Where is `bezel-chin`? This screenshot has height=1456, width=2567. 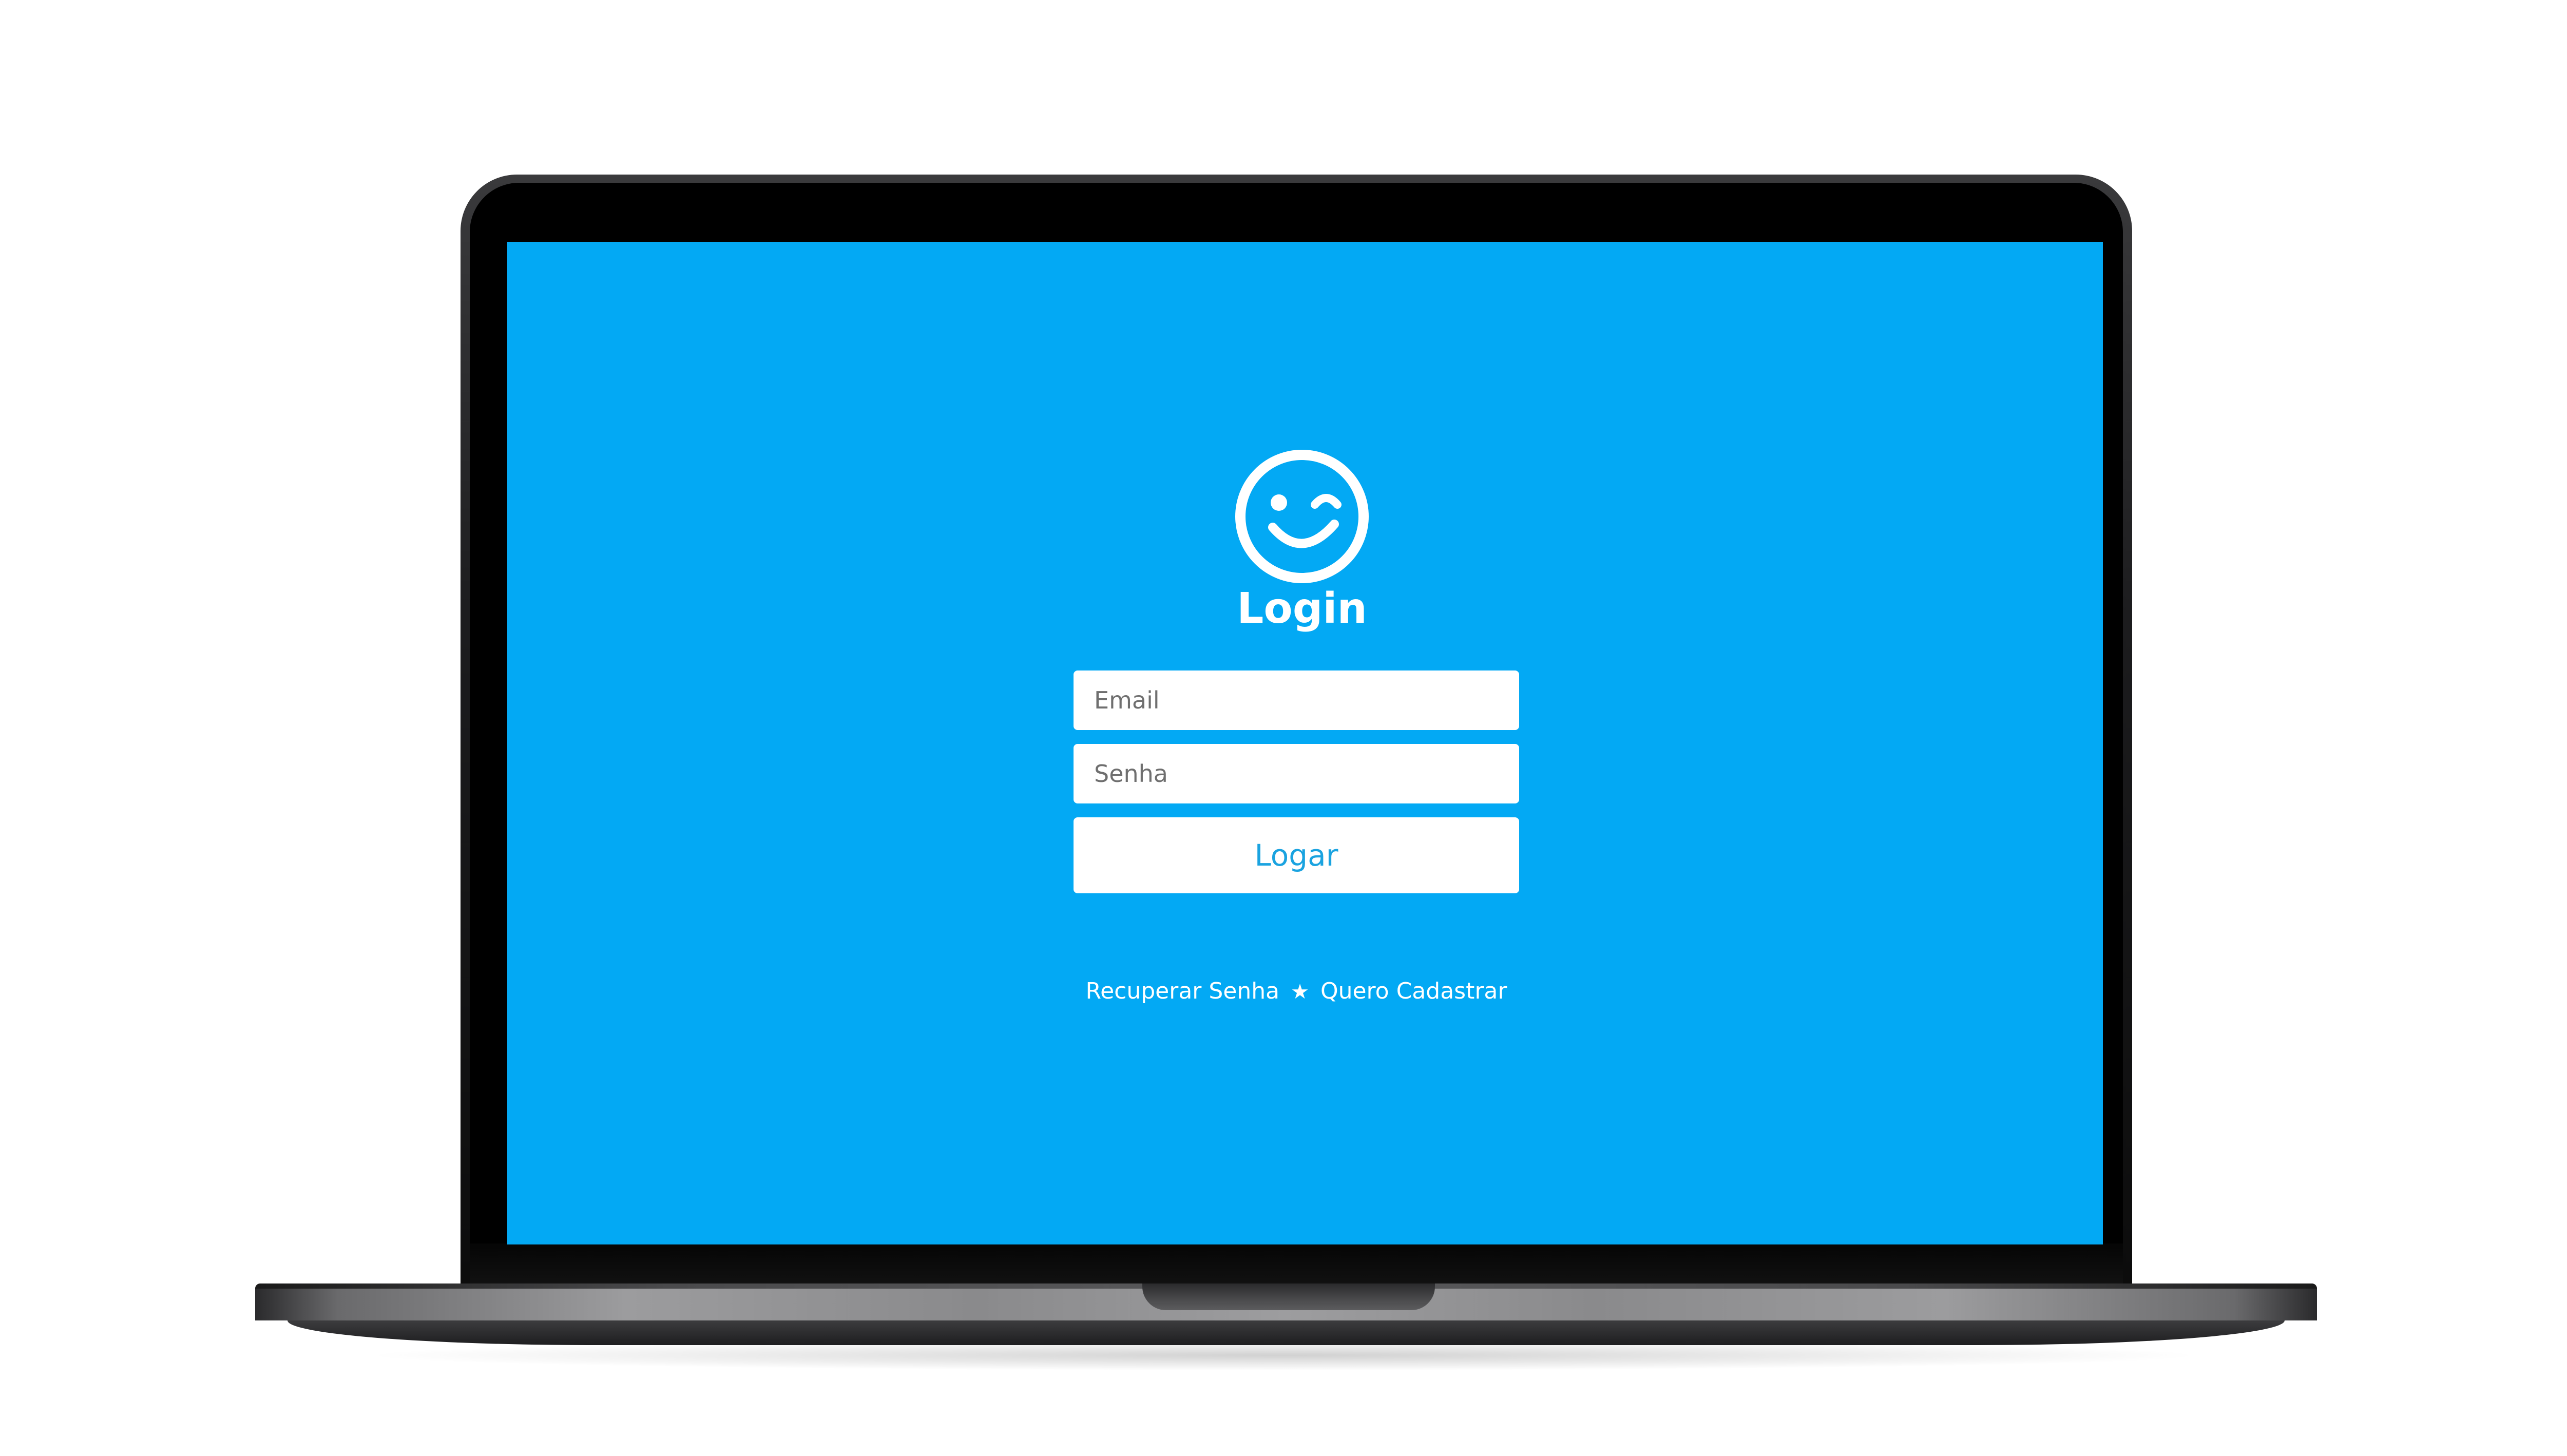
bezel-chin is located at coordinates (1296, 1263).